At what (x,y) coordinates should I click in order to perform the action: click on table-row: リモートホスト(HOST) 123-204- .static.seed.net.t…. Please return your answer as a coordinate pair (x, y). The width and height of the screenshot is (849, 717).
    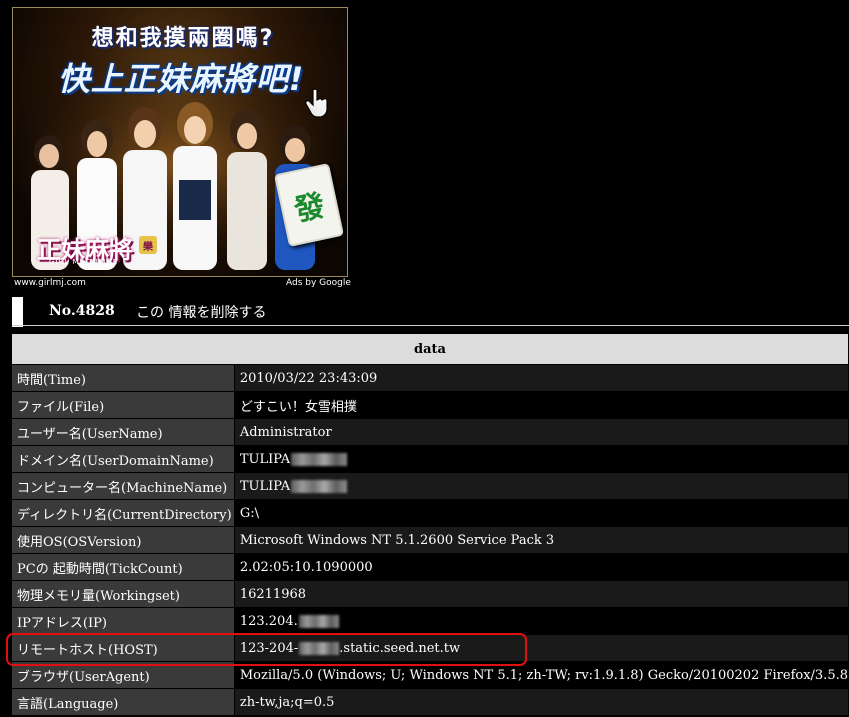
    Looking at the image, I should click on (430, 648).